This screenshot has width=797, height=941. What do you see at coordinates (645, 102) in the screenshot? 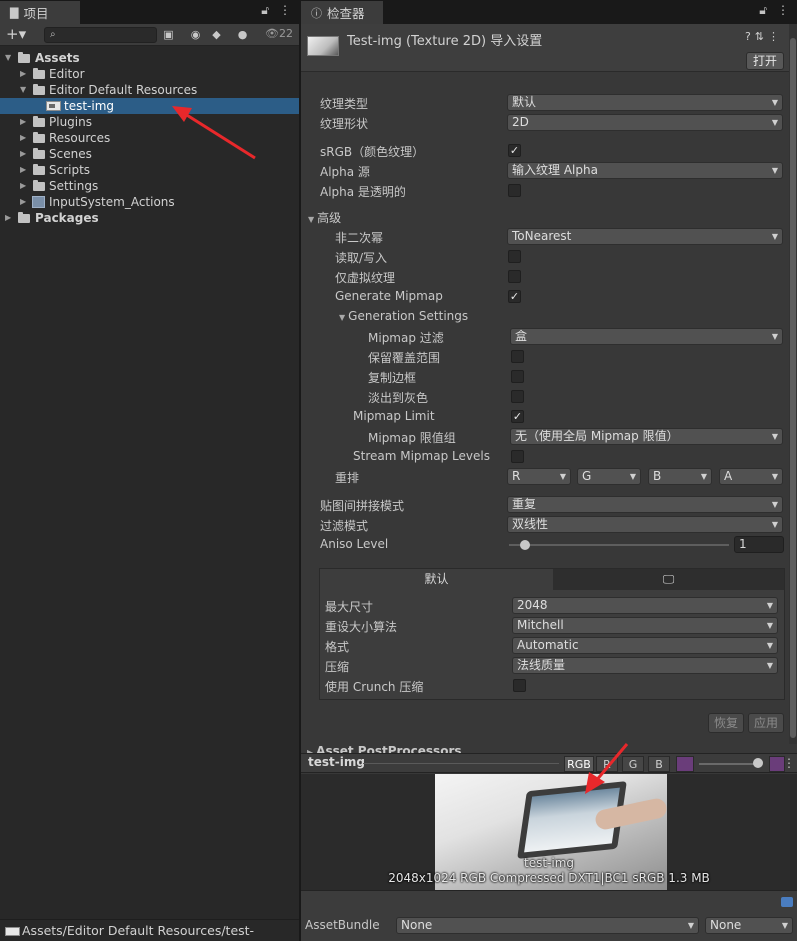
I see `texture-type-dropdown: 默认` at bounding box center [645, 102].